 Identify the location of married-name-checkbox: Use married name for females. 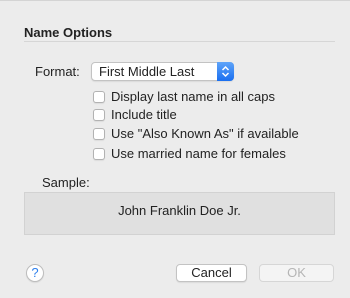
(189, 153).